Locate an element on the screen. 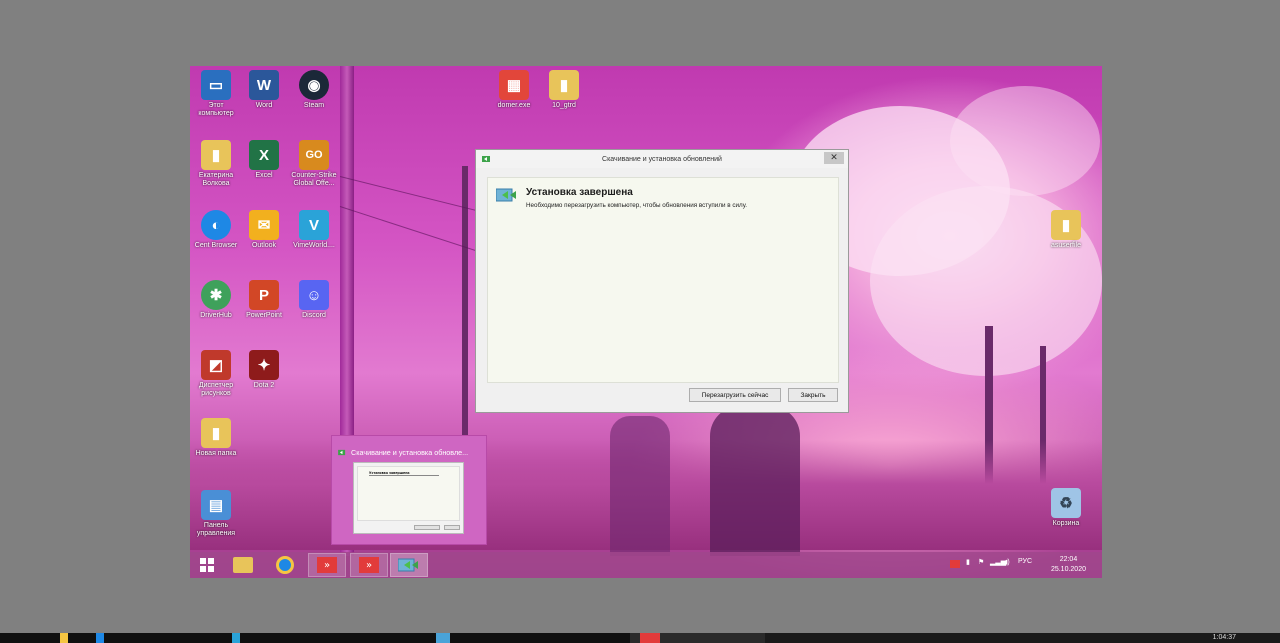  dialog-title: Скачивание и установка обновлений is located at coordinates (662, 159).